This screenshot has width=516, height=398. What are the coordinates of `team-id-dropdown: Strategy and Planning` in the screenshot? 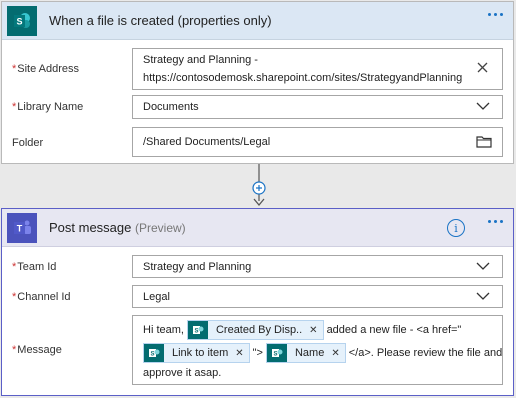 It's located at (317, 266).